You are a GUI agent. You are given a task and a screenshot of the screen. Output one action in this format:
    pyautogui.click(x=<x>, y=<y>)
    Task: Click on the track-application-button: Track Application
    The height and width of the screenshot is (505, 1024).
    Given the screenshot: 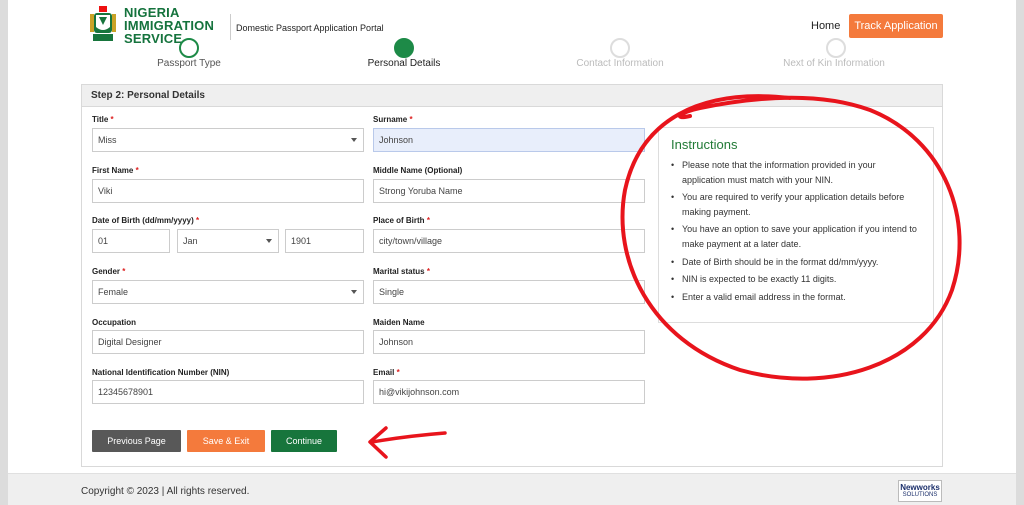 What is the action you would take?
    pyautogui.click(x=896, y=26)
    